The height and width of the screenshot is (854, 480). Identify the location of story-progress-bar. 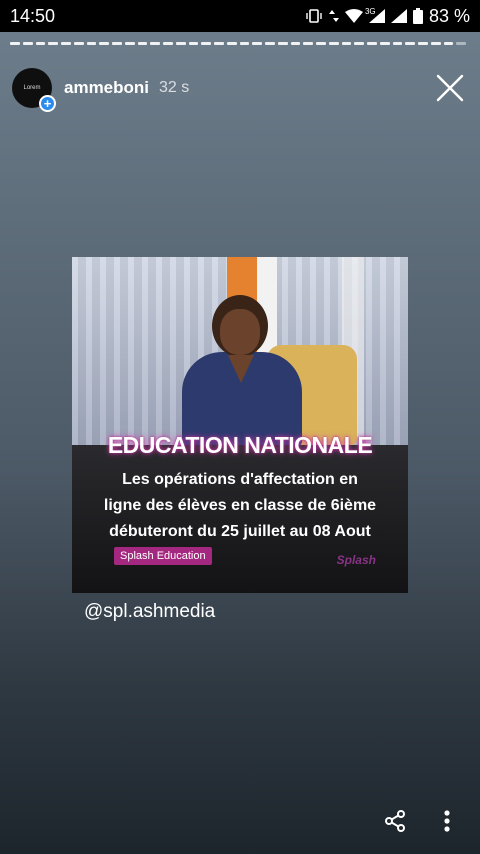
(238, 43).